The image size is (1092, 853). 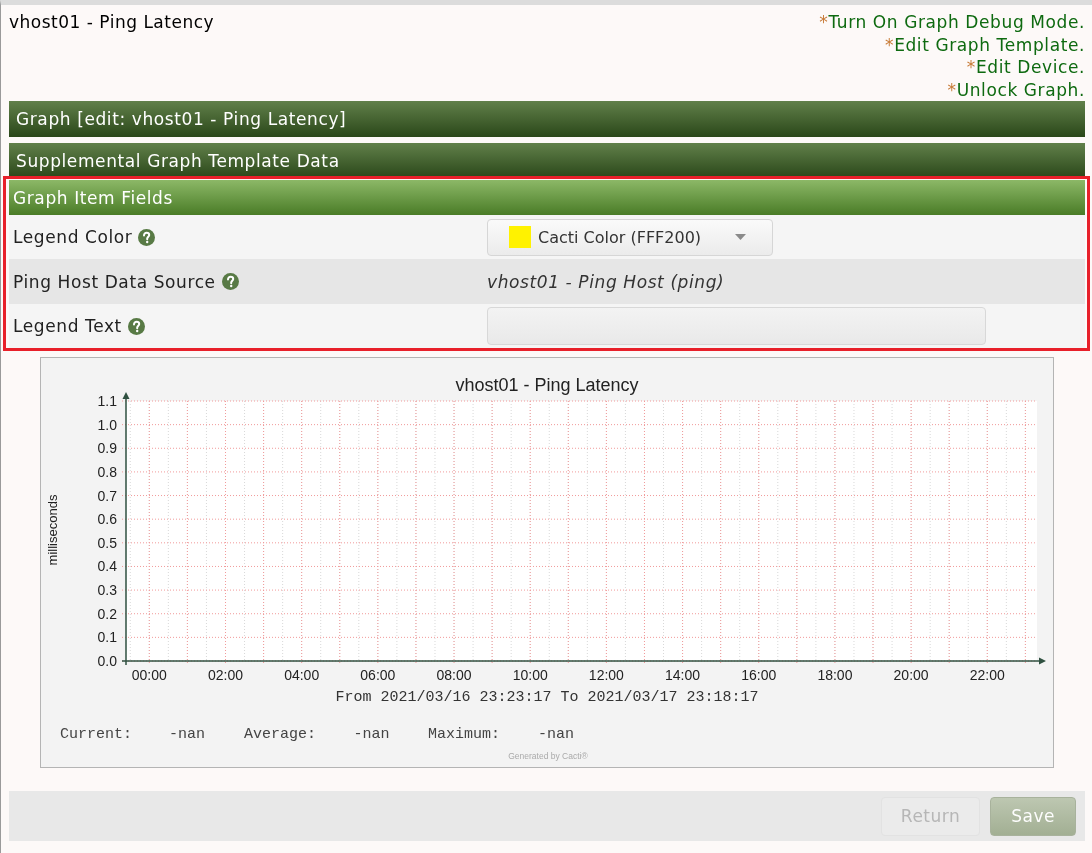 I want to click on section-header: Graph Item Fields, so click(x=547, y=197).